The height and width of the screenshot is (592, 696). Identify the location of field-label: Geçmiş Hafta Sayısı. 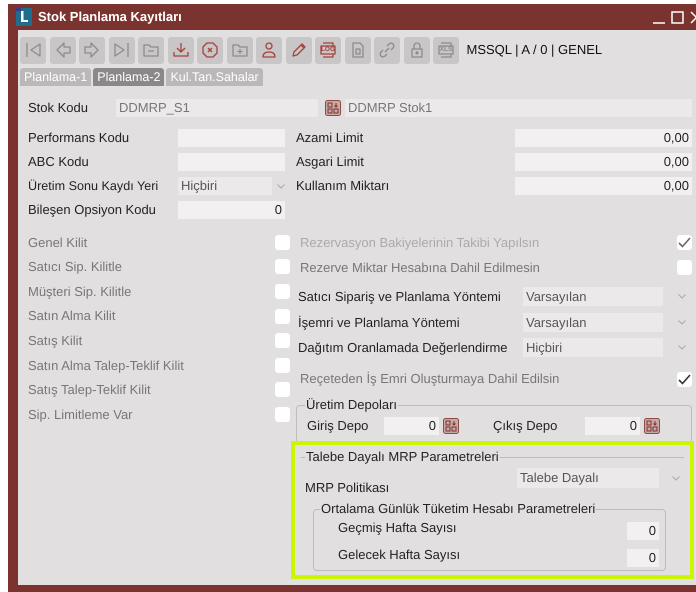
(398, 528).